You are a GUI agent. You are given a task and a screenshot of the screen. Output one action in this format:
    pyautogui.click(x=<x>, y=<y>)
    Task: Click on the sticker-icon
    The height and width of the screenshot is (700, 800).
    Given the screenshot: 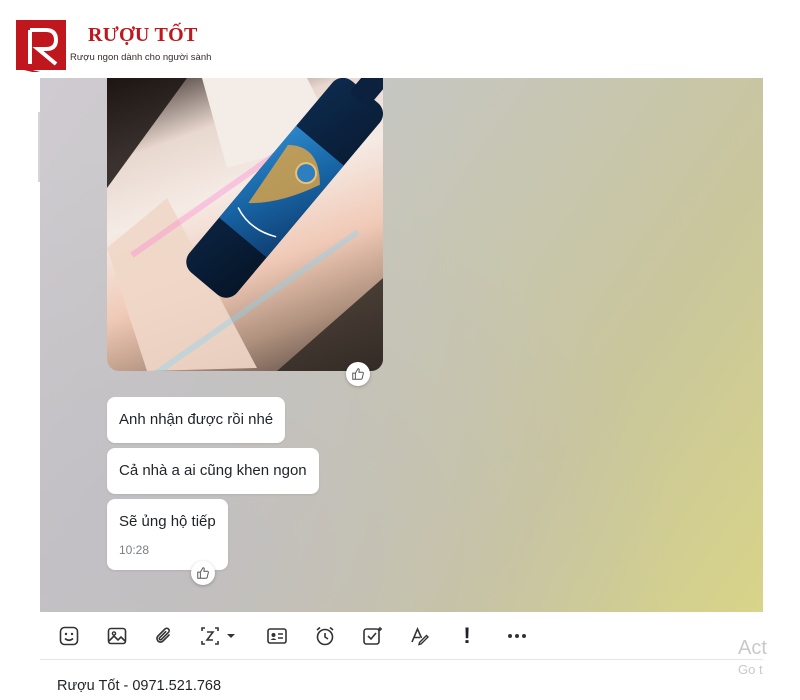 What is the action you would take?
    pyautogui.click(x=69, y=636)
    